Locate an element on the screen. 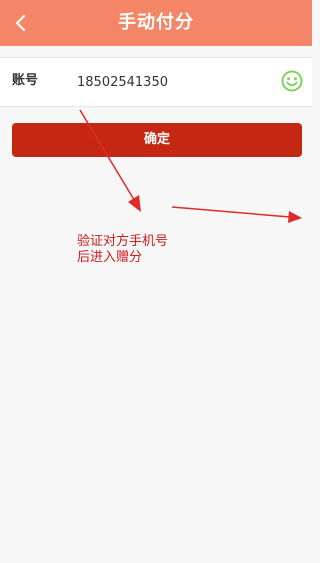  annotation-line-1: 验证对方手机号 is located at coordinates (123, 241).